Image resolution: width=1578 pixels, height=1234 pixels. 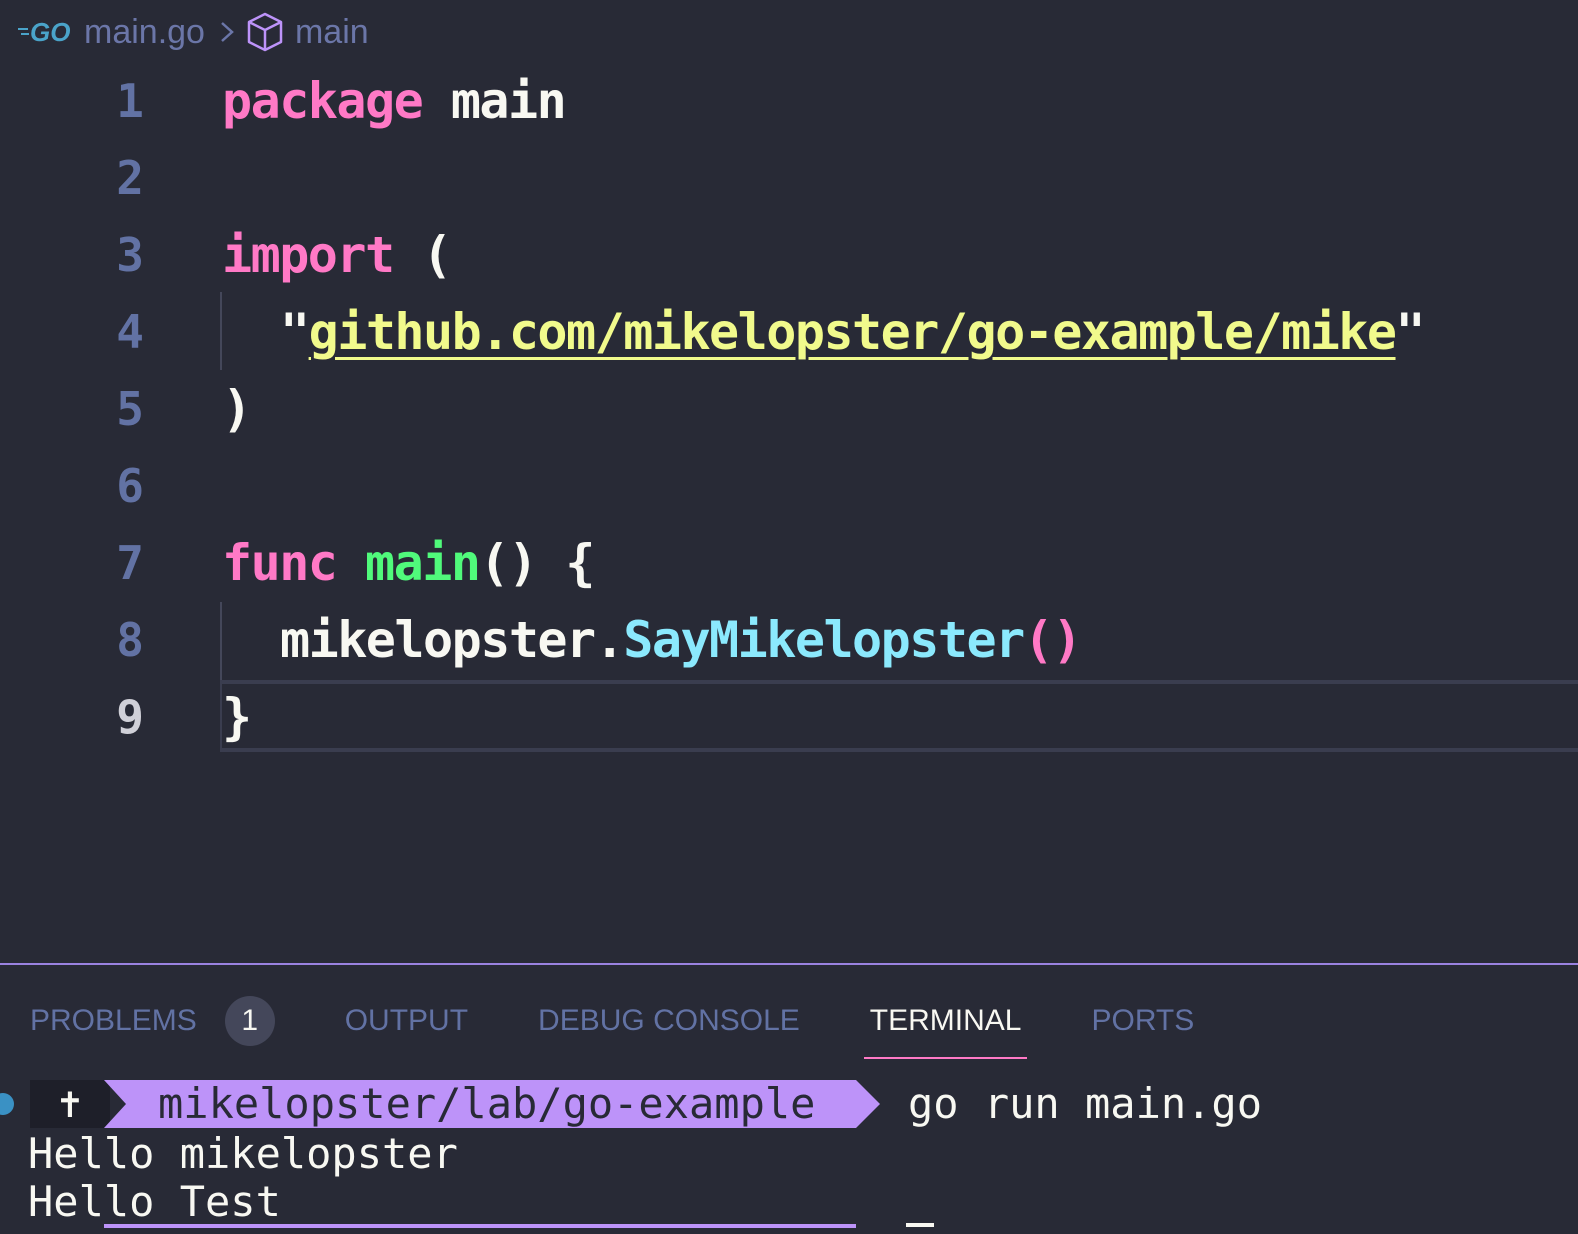 I want to click on line-number: 9, so click(x=130, y=716).